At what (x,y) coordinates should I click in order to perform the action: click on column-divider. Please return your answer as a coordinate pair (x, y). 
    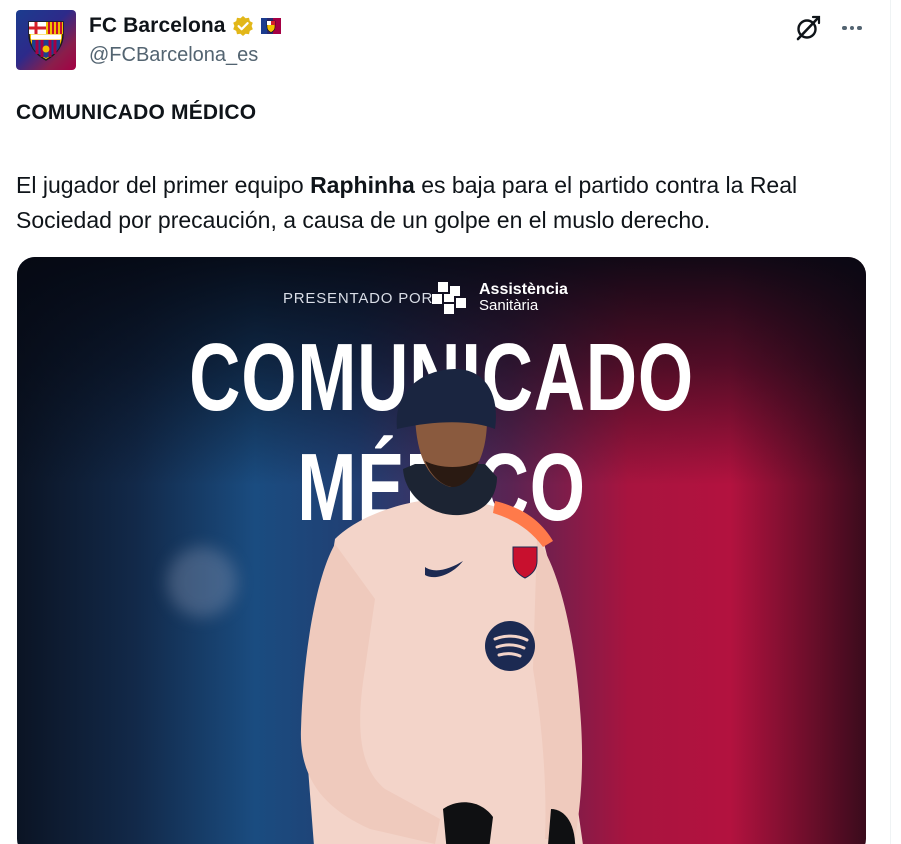
    Looking at the image, I should click on (890, 422).